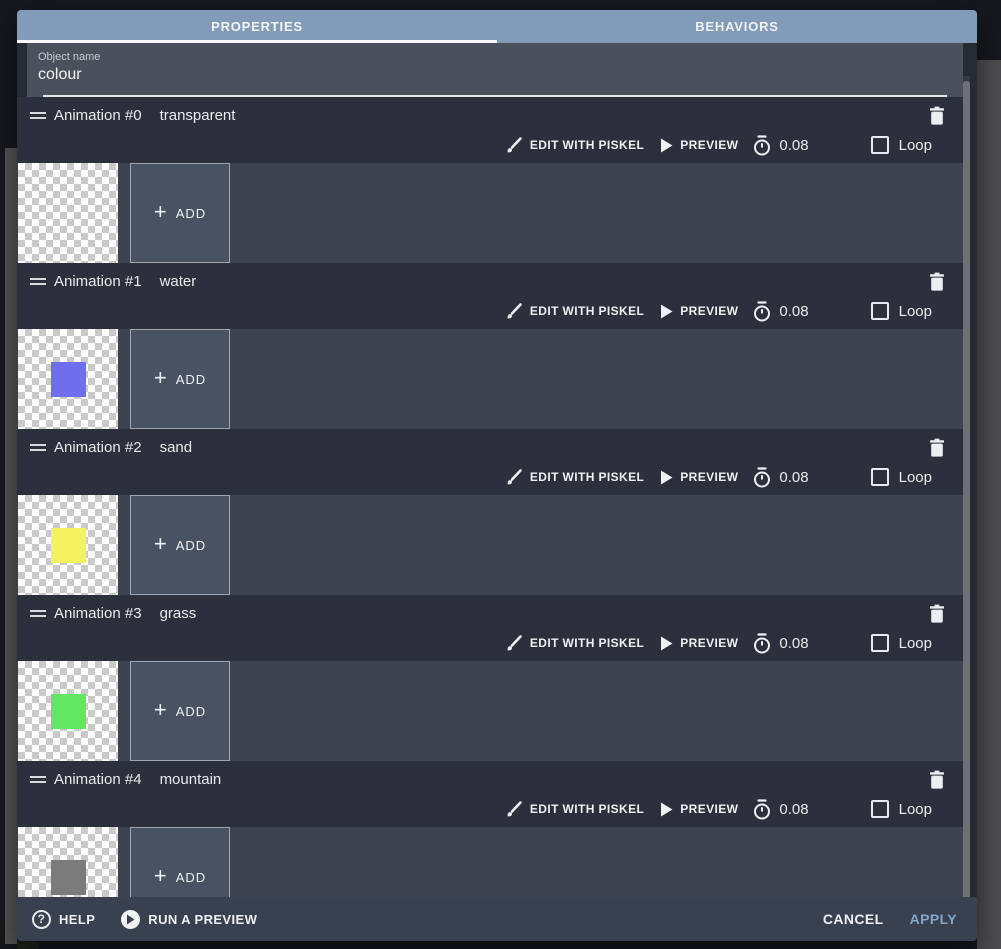 This screenshot has width=1001, height=949. I want to click on brush-icon, so click(514, 809).